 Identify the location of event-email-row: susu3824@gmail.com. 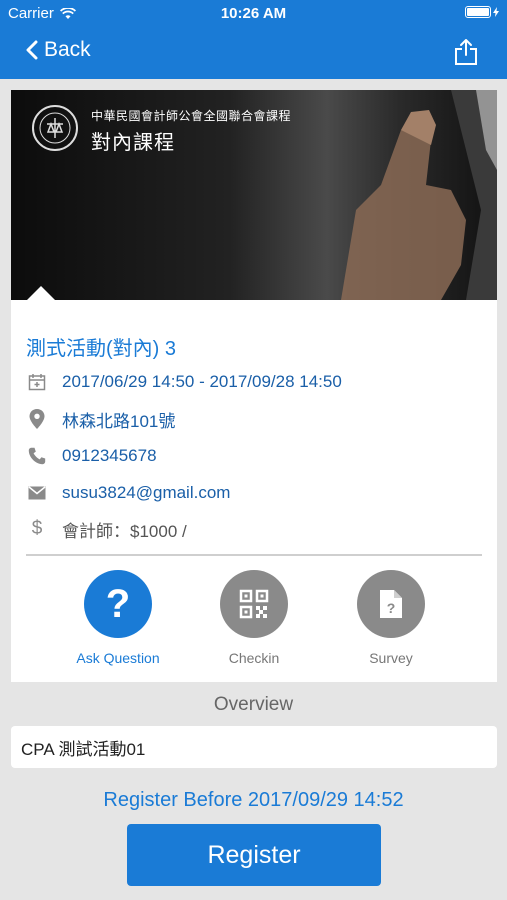
(256, 493).